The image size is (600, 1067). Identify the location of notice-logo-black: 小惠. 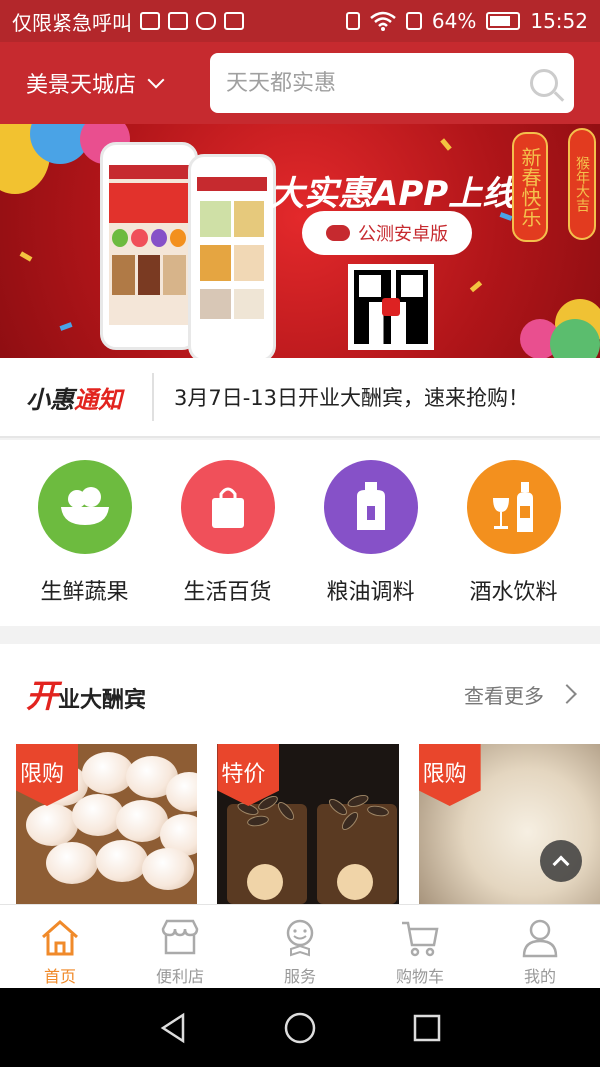
(50, 399).